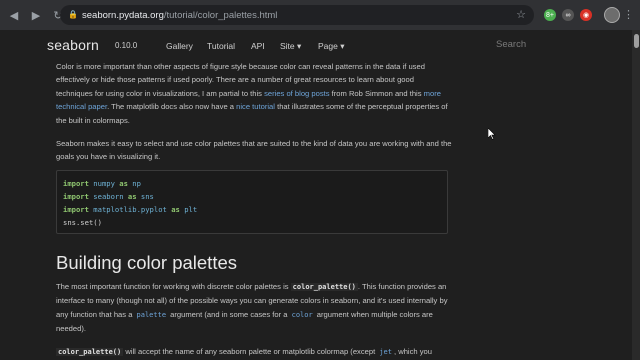  Describe the element at coordinates (636, 195) in the screenshot. I see `page-scrollbar` at that location.